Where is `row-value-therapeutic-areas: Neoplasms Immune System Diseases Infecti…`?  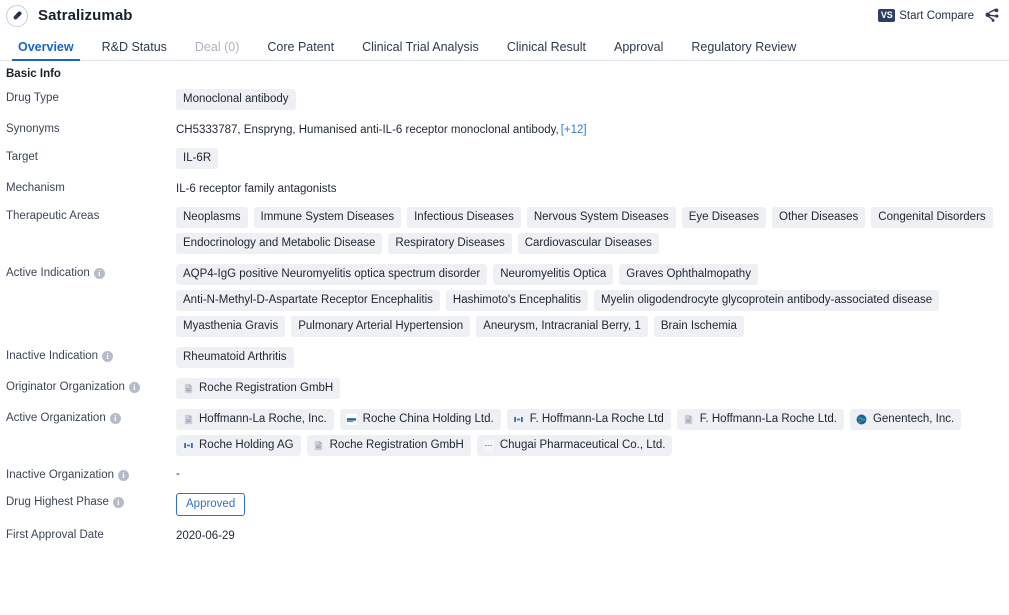
row-value-therapeutic-areas: Neoplasms Immune System Diseases Infecti… is located at coordinates (589, 230).